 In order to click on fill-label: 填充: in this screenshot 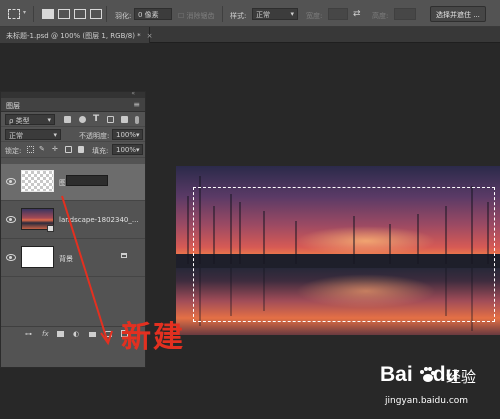, I will do `click(100, 151)`.